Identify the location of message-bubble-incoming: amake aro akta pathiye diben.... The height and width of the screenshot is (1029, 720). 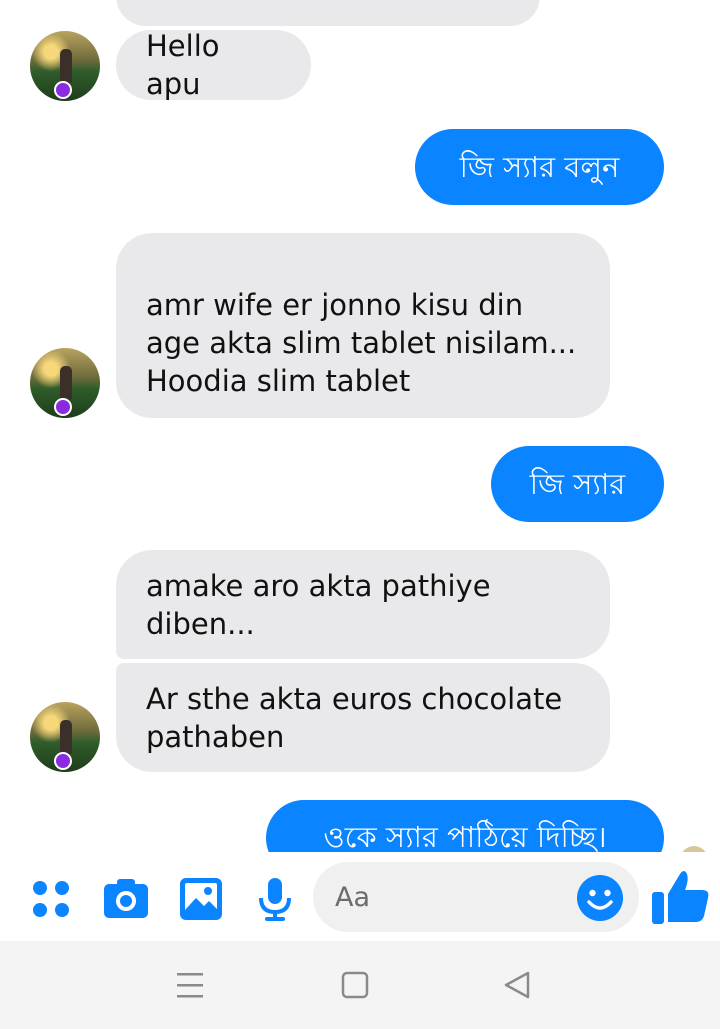
(363, 604).